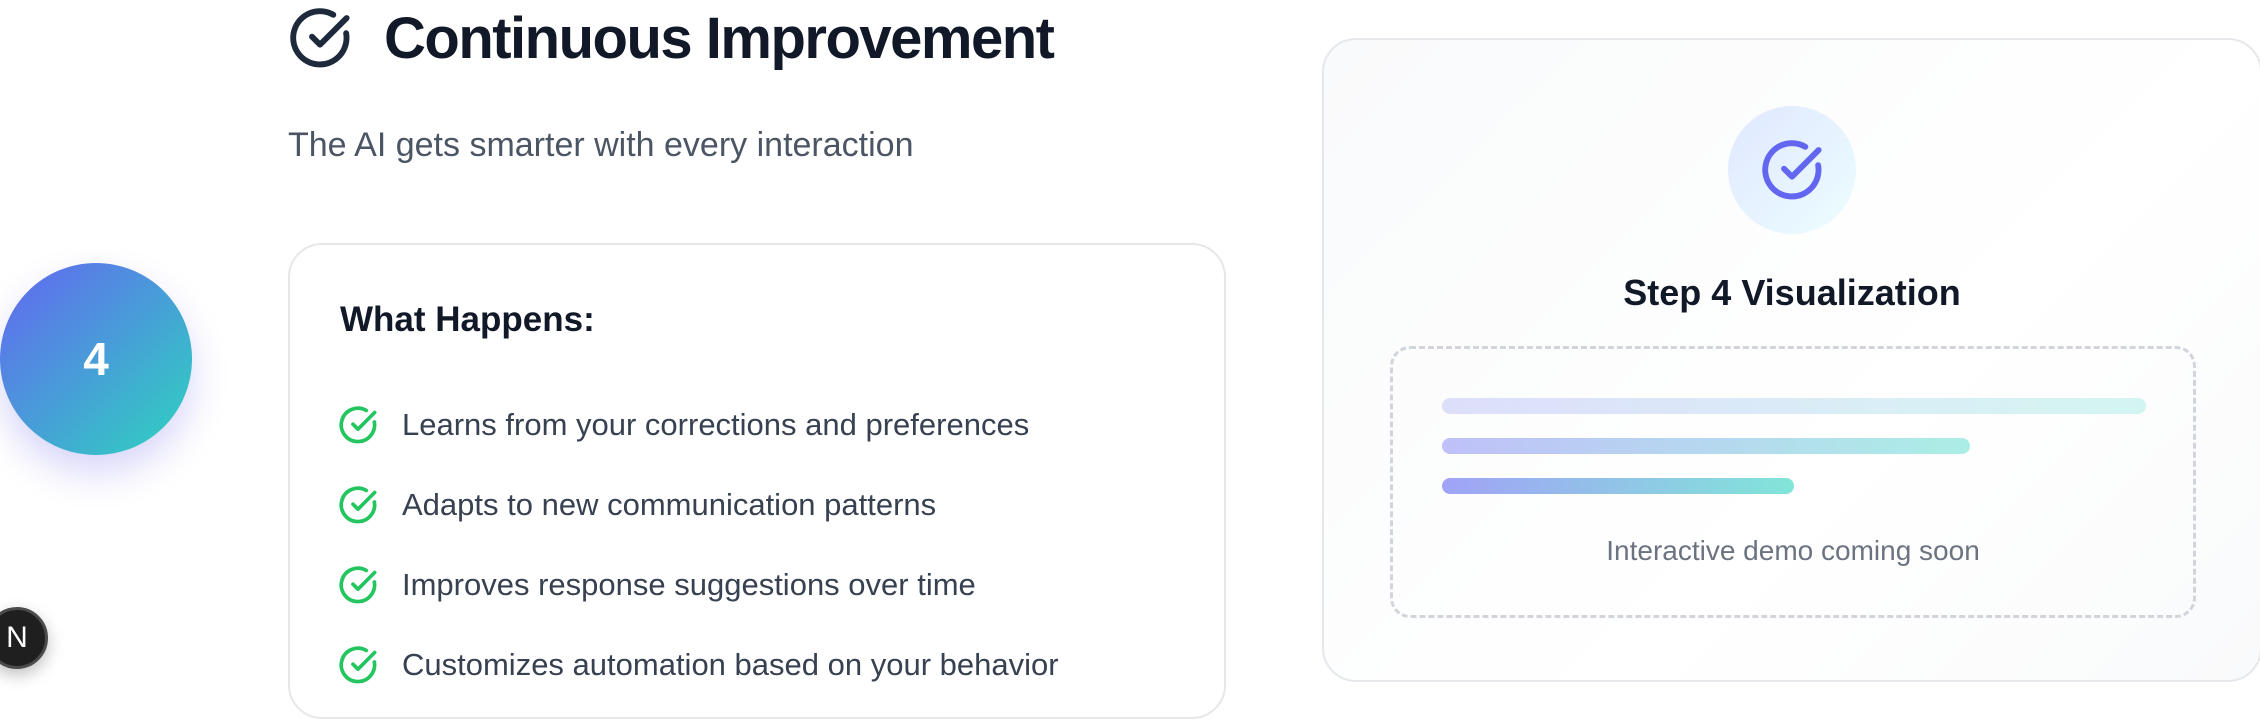  I want to click on demo-placeholder: Interactive demo coming soon, so click(1793, 482).